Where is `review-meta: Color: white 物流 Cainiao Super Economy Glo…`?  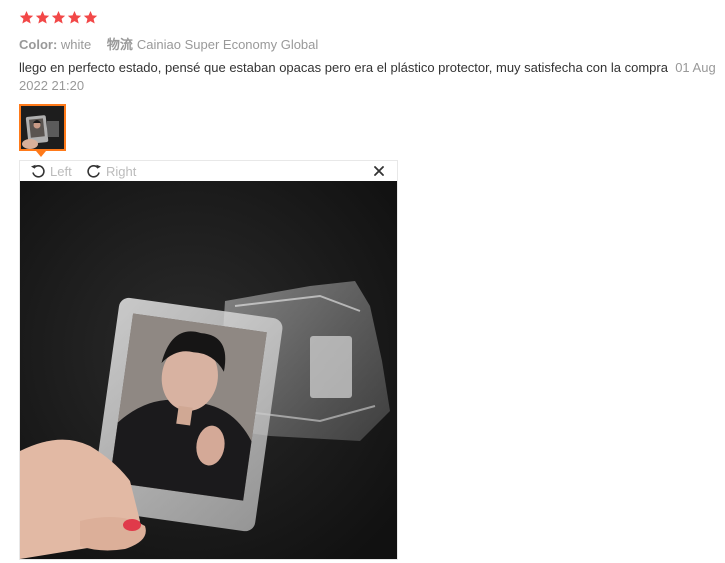 review-meta: Color: white 物流 Cainiao Super Economy Glo… is located at coordinates (174, 43).